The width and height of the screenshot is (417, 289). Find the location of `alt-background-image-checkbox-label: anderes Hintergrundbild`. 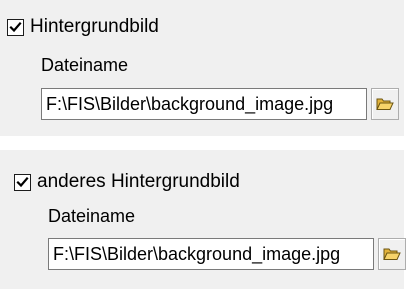

alt-background-image-checkbox-label: anderes Hintergrundbild is located at coordinates (138, 182).